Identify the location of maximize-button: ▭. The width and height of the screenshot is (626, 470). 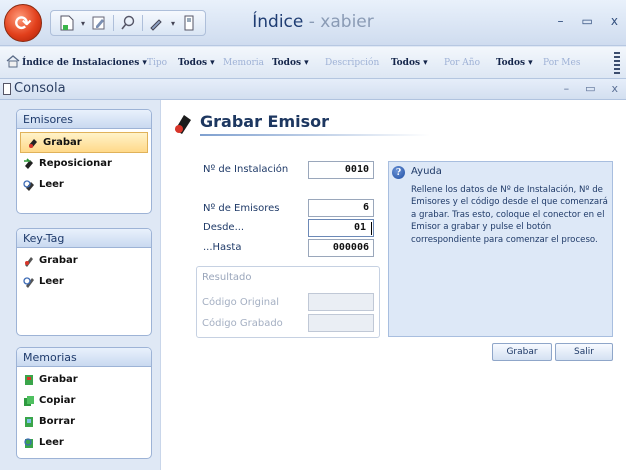
(587, 21).